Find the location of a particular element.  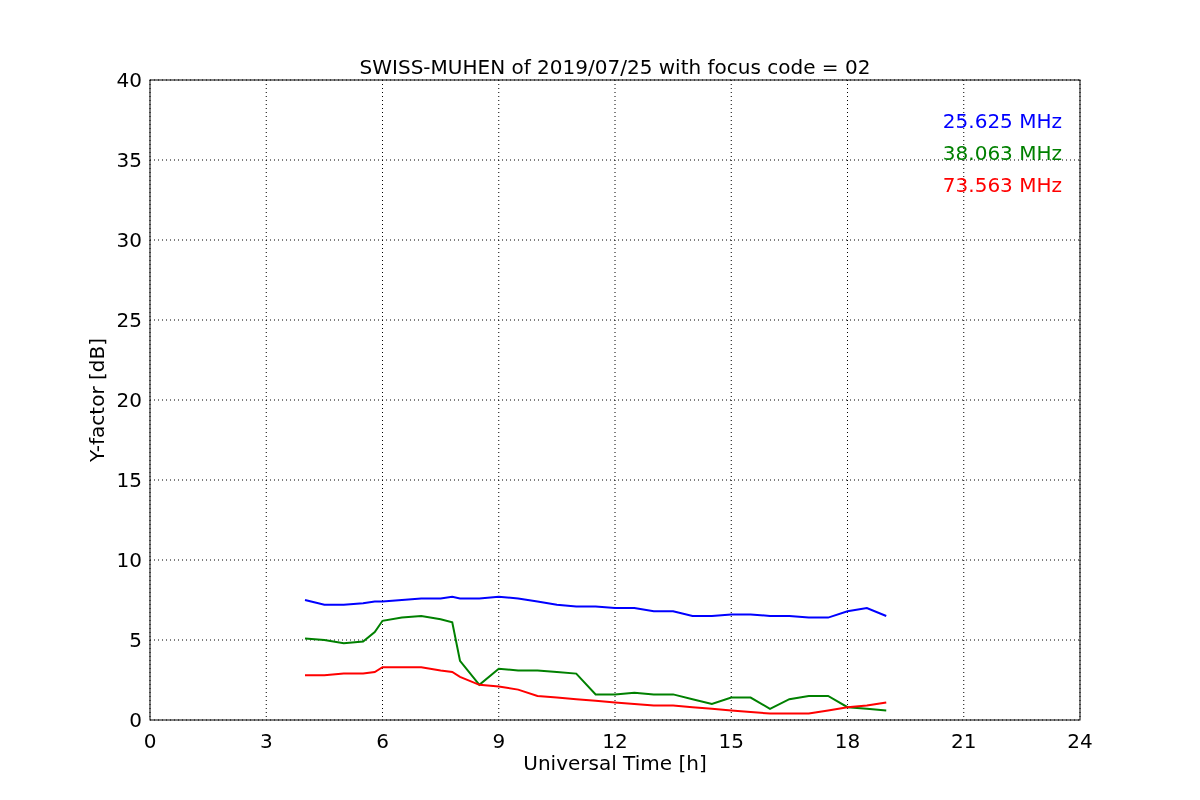

chart-title: SWISS-MUHEN of 2019/07/25 with focus code = 02 is located at coordinates (615, 67).